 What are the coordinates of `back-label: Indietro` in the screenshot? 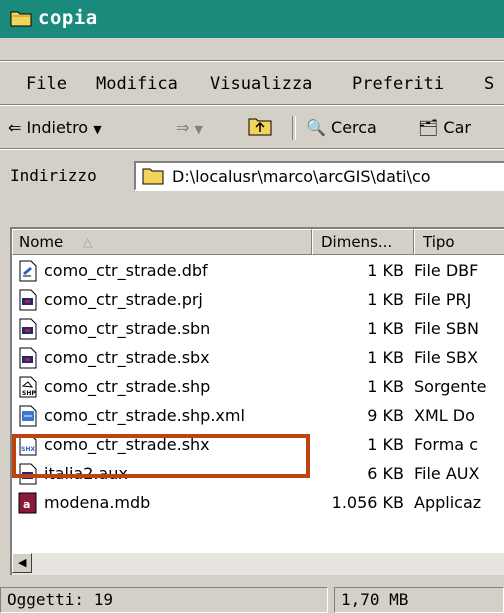 It's located at (57, 127).